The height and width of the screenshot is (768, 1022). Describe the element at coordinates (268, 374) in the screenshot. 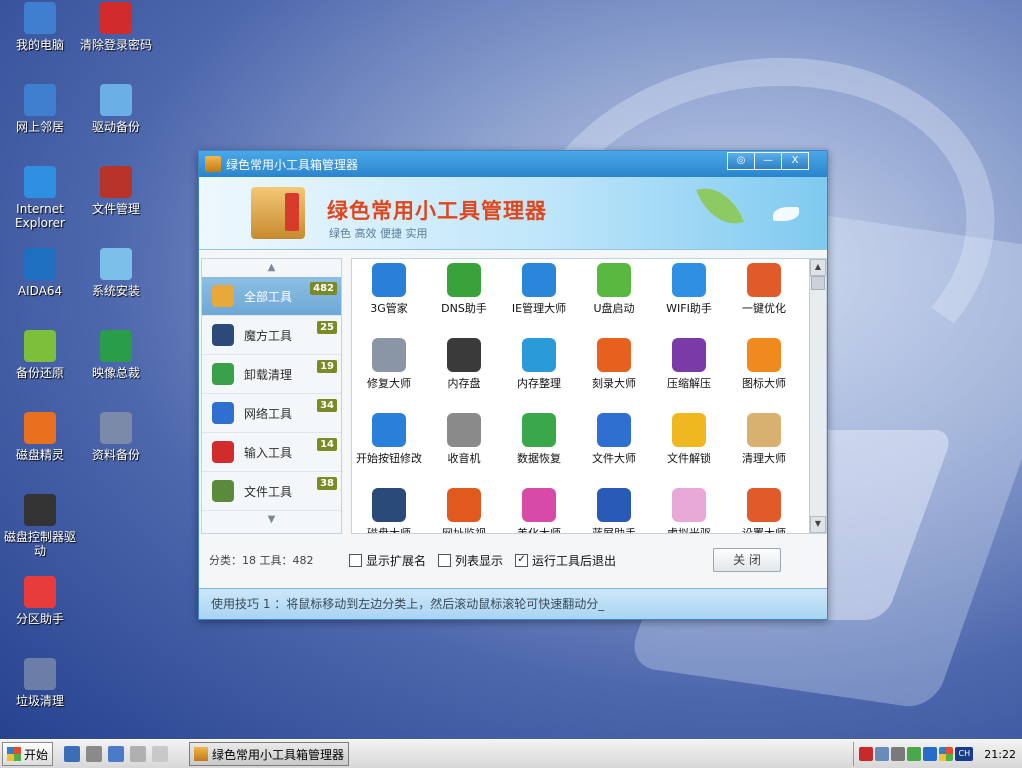

I see `category-label: 卸载清理` at that location.